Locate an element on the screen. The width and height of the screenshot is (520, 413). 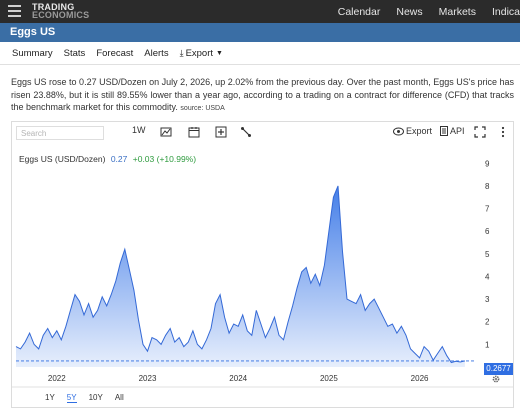
tab-export-label: Export is located at coordinates (199, 53).